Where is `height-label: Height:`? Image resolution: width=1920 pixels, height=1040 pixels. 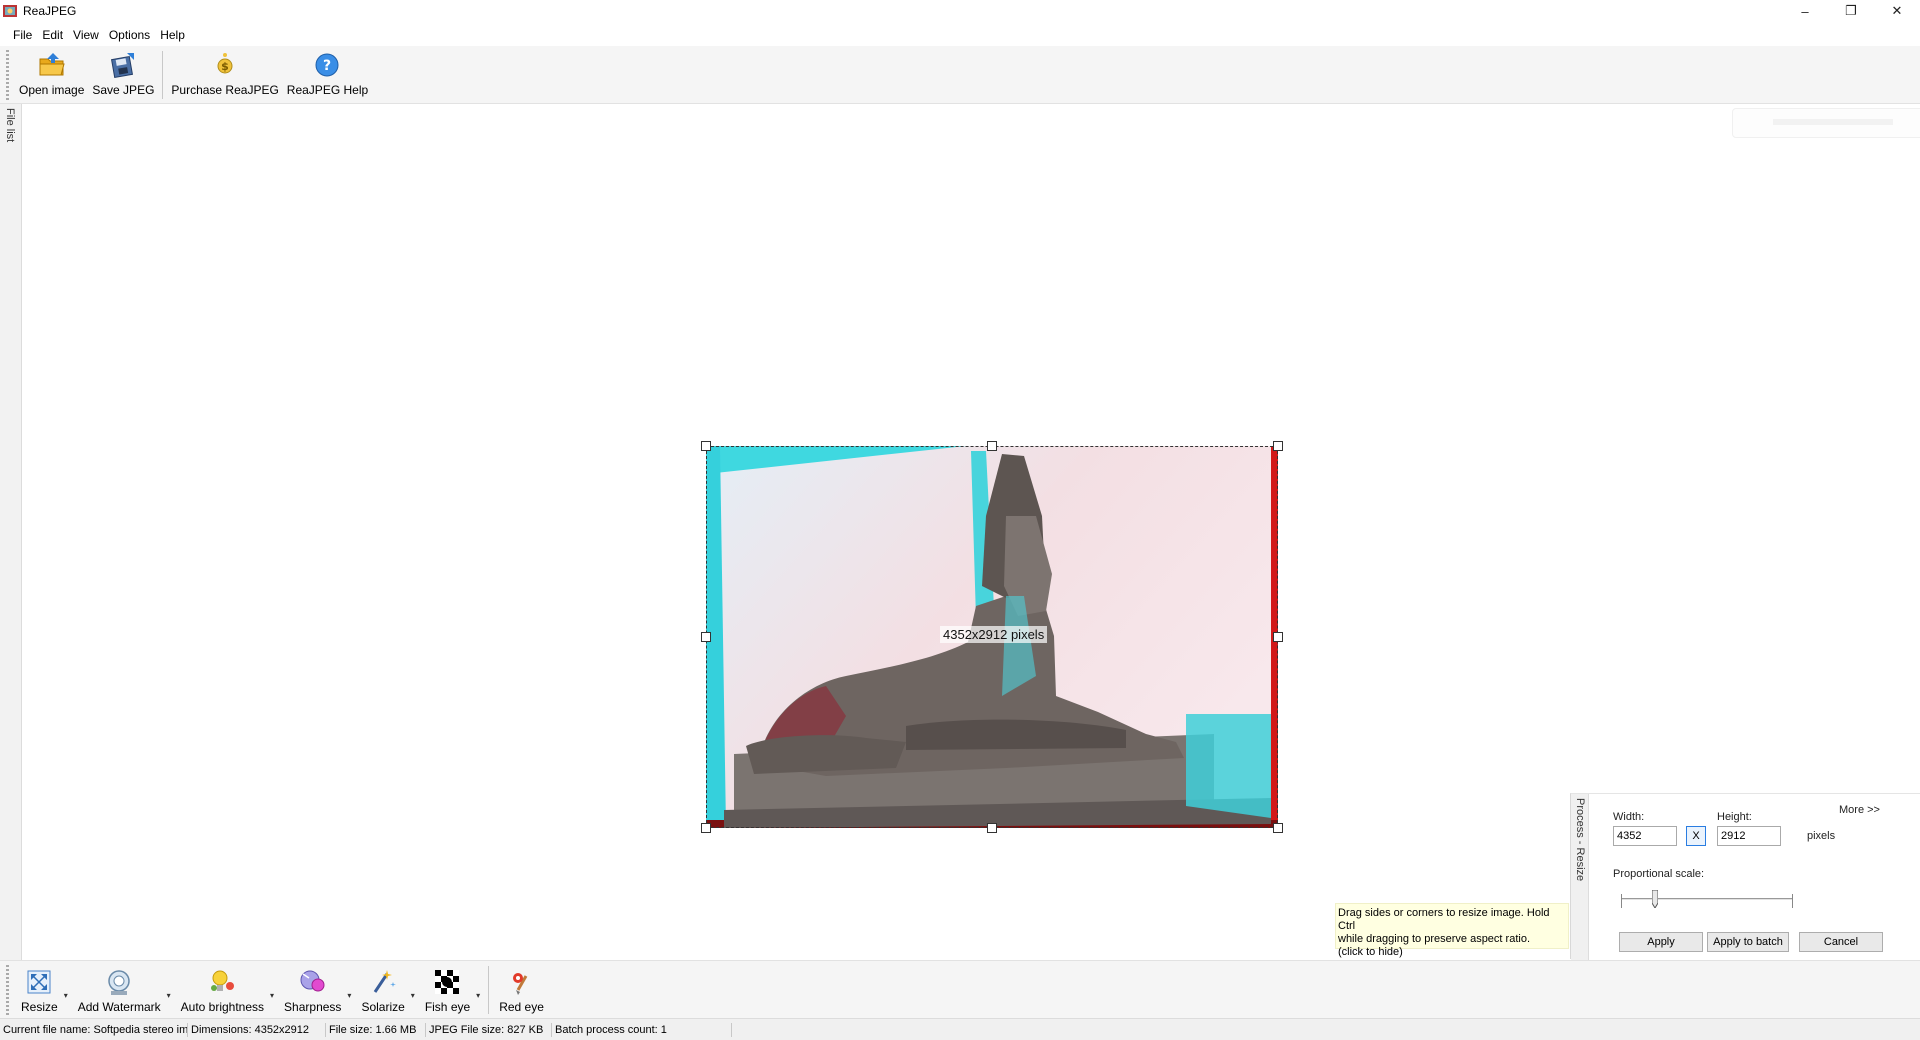
height-label: Height: is located at coordinates (1734, 817).